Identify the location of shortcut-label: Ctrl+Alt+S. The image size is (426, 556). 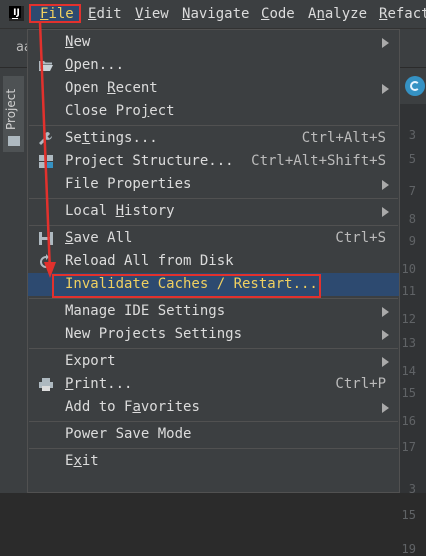
(343, 138).